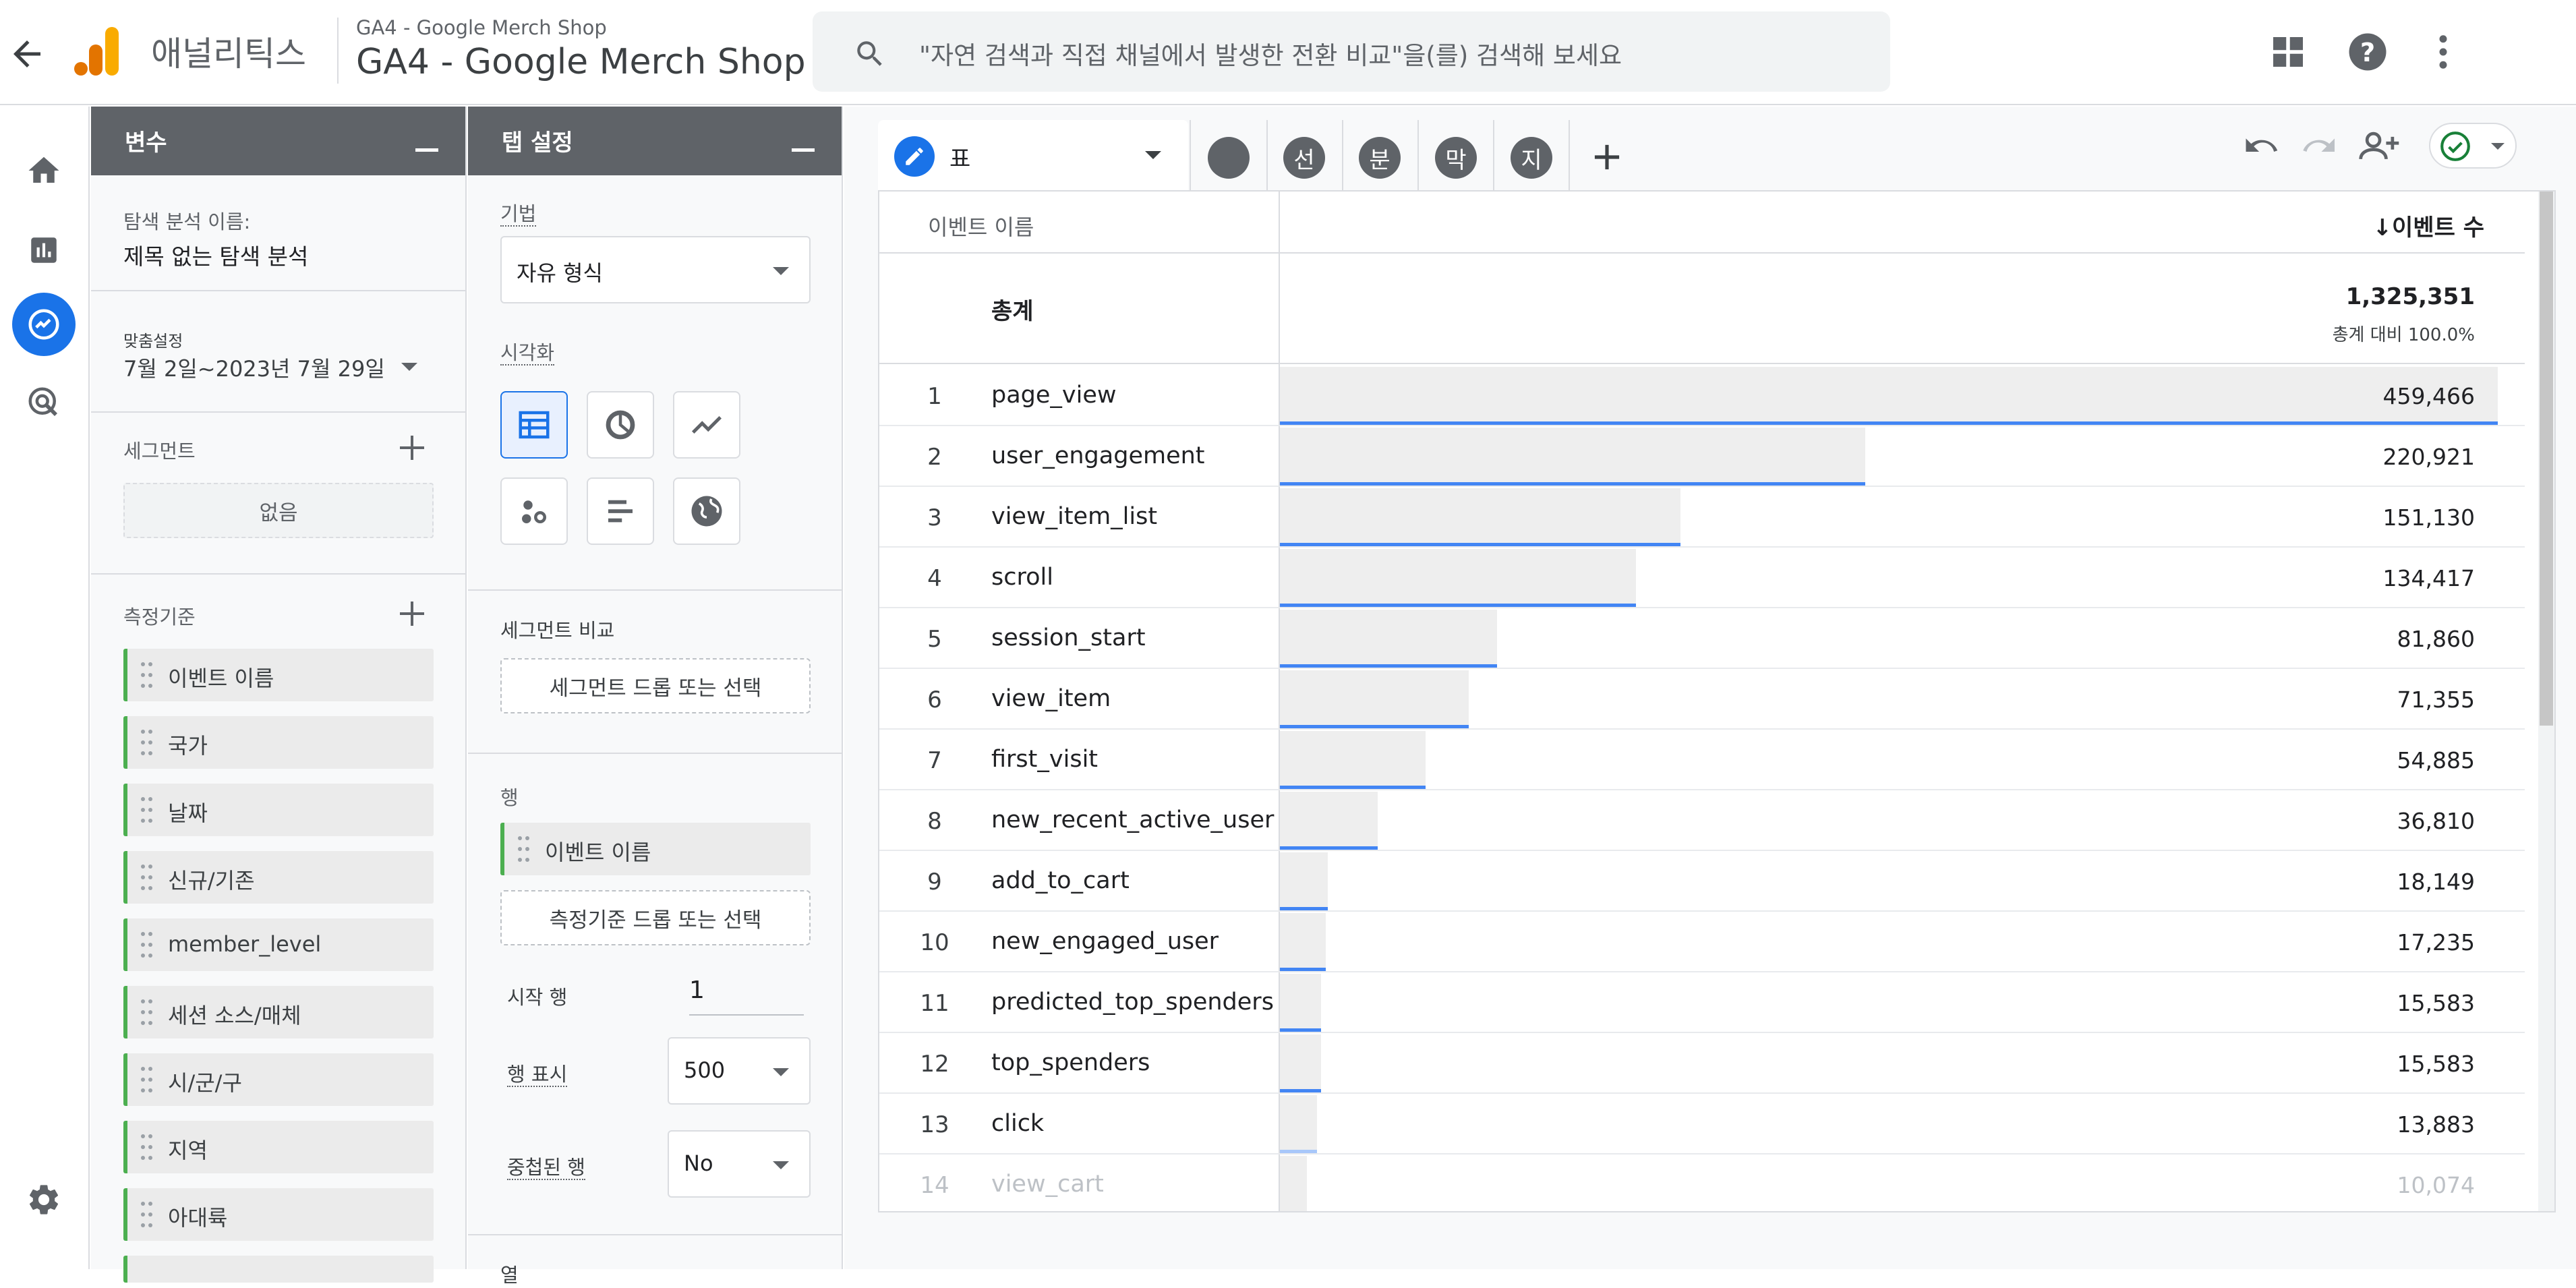 The height and width of the screenshot is (1288, 2576). What do you see at coordinates (1074, 516) in the screenshot?
I see `event-name: view_item_list` at bounding box center [1074, 516].